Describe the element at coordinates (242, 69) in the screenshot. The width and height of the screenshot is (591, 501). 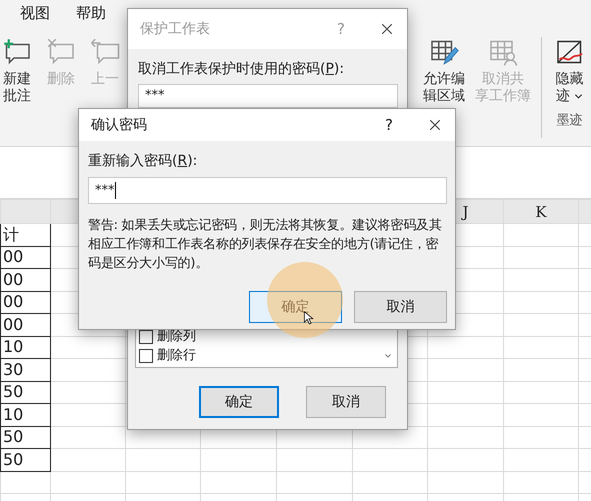
I see `field-label: 取消工作表保护时使用的密码(P):` at that location.